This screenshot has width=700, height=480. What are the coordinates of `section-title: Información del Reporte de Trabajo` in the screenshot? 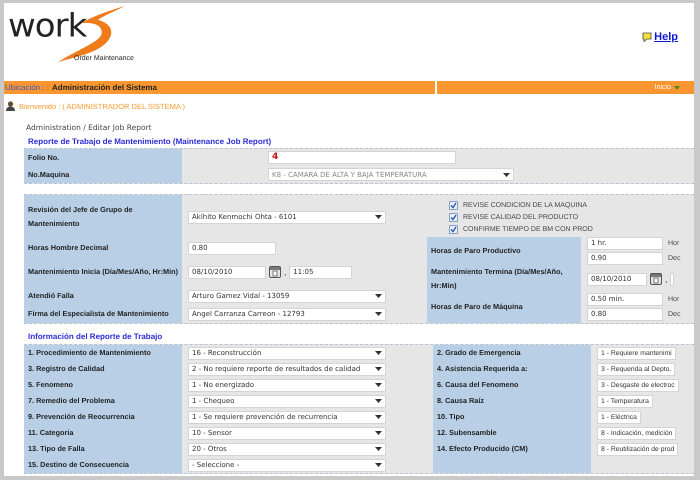 It's located at (96, 337).